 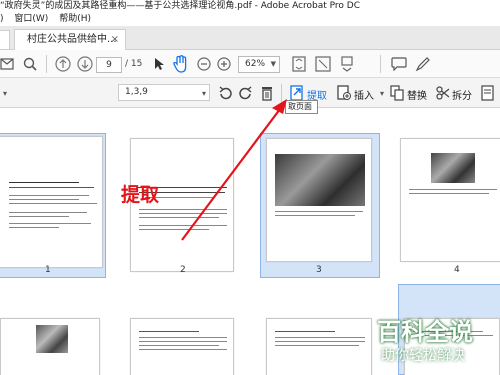 I want to click on annotation-label: 提取, so click(x=140, y=195).